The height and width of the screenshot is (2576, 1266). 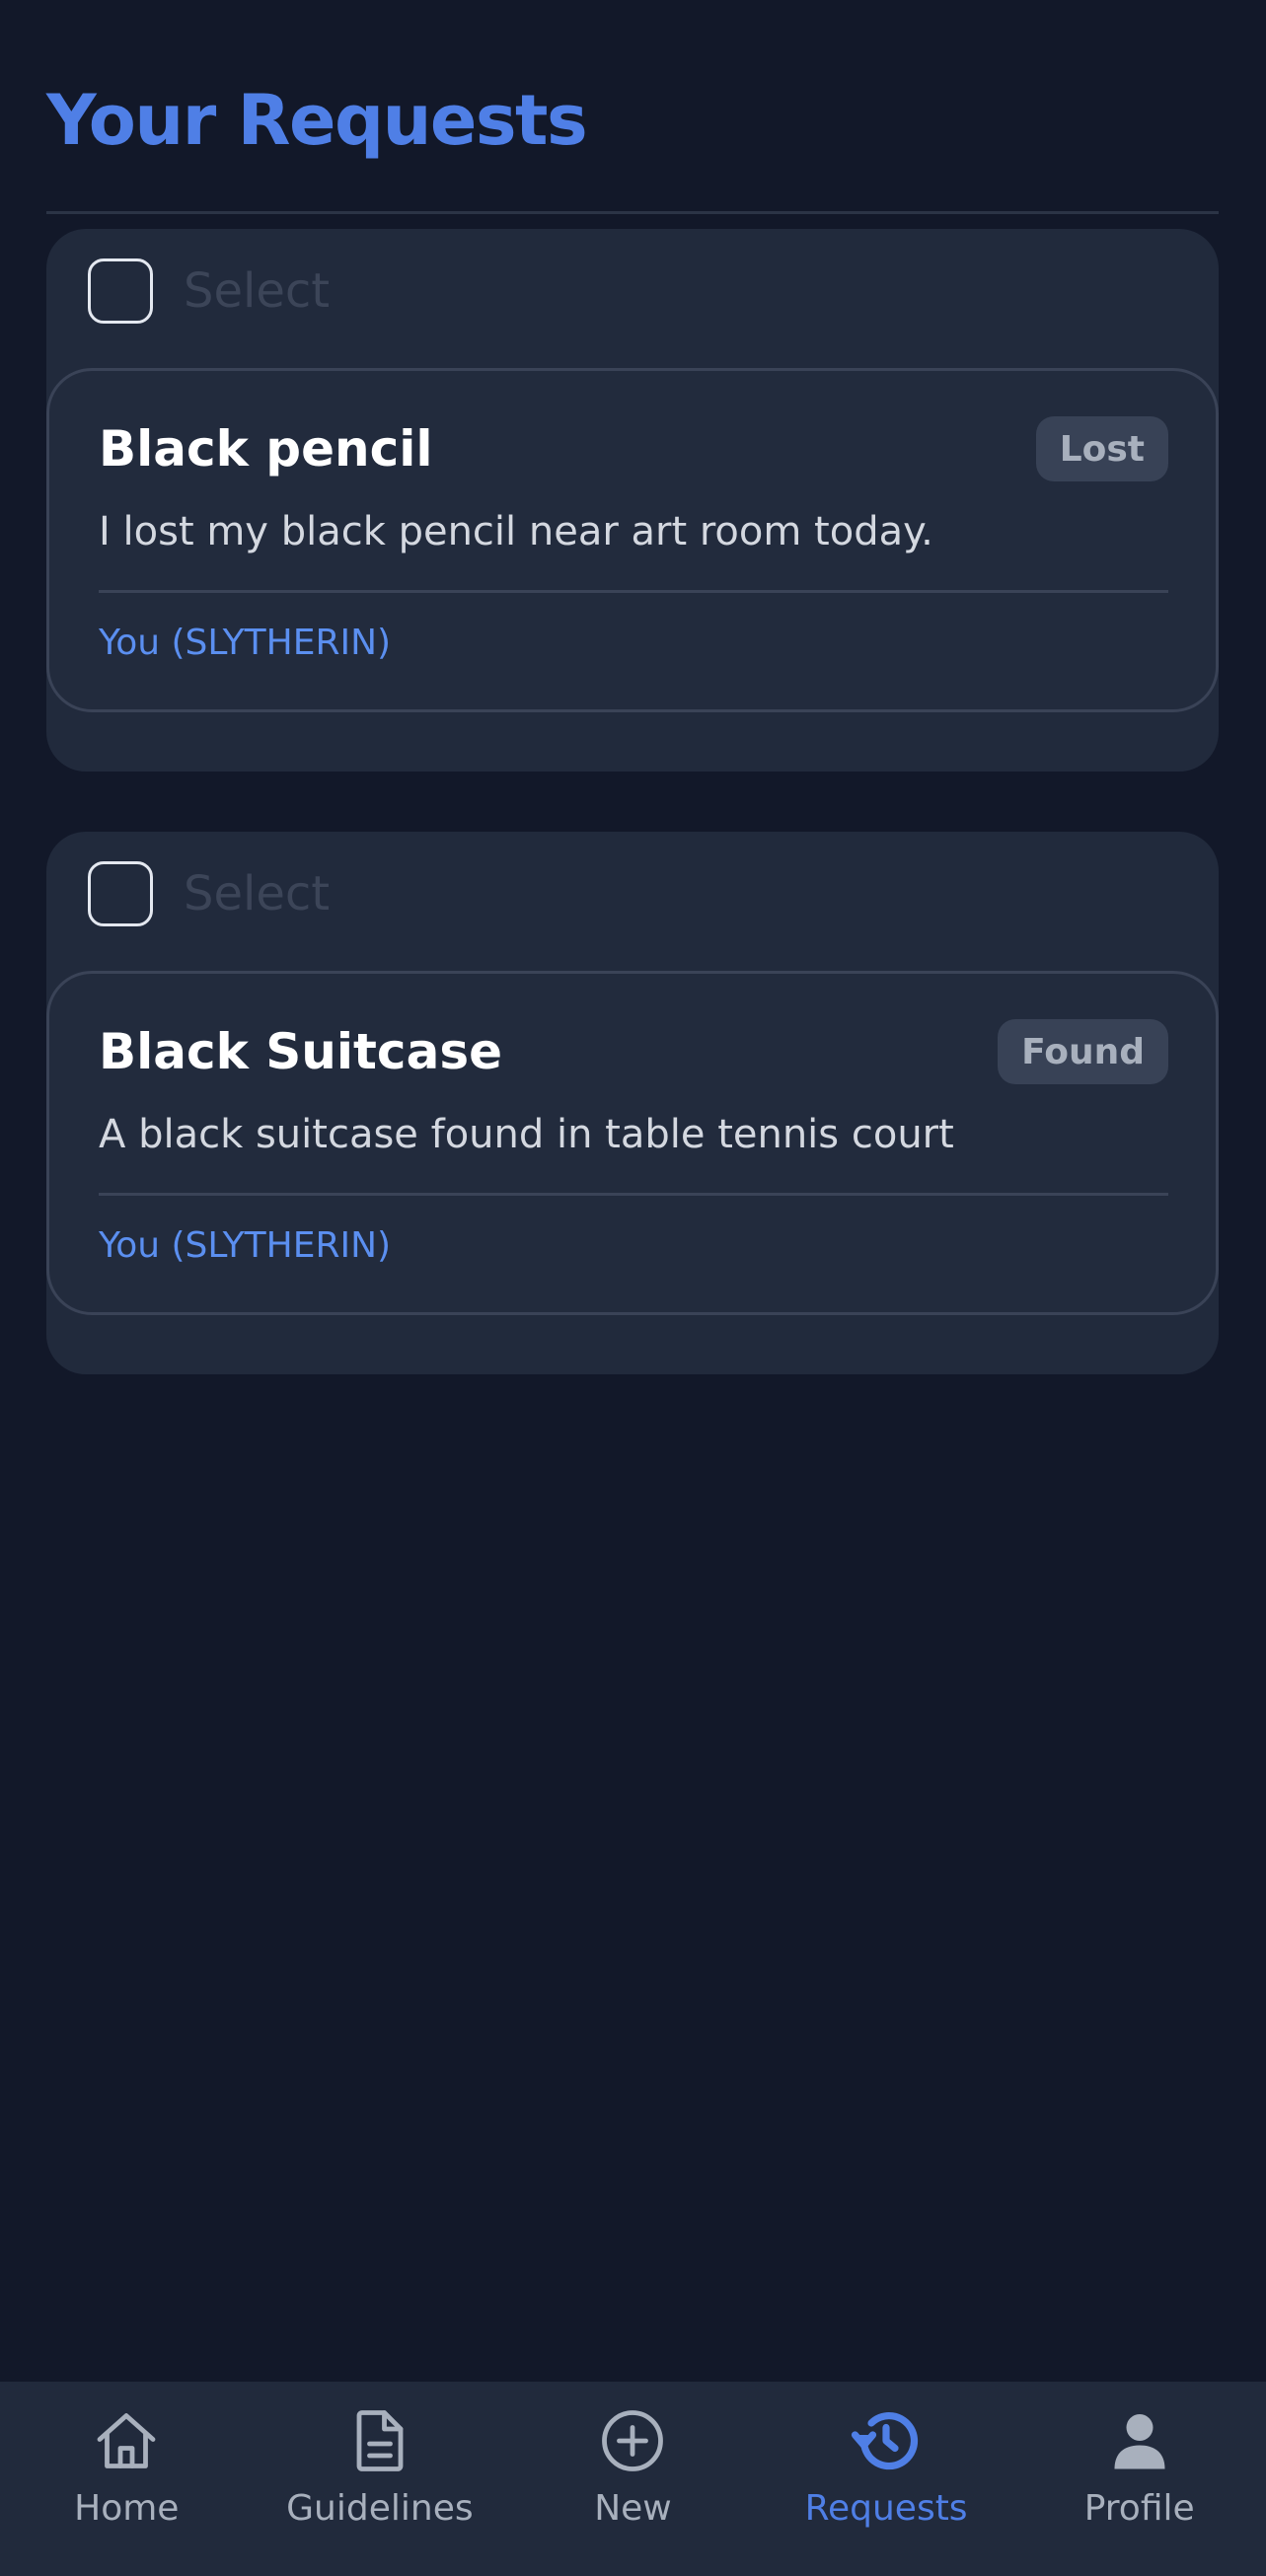 I want to click on nav-label: Guidelines, so click(x=380, y=2508).